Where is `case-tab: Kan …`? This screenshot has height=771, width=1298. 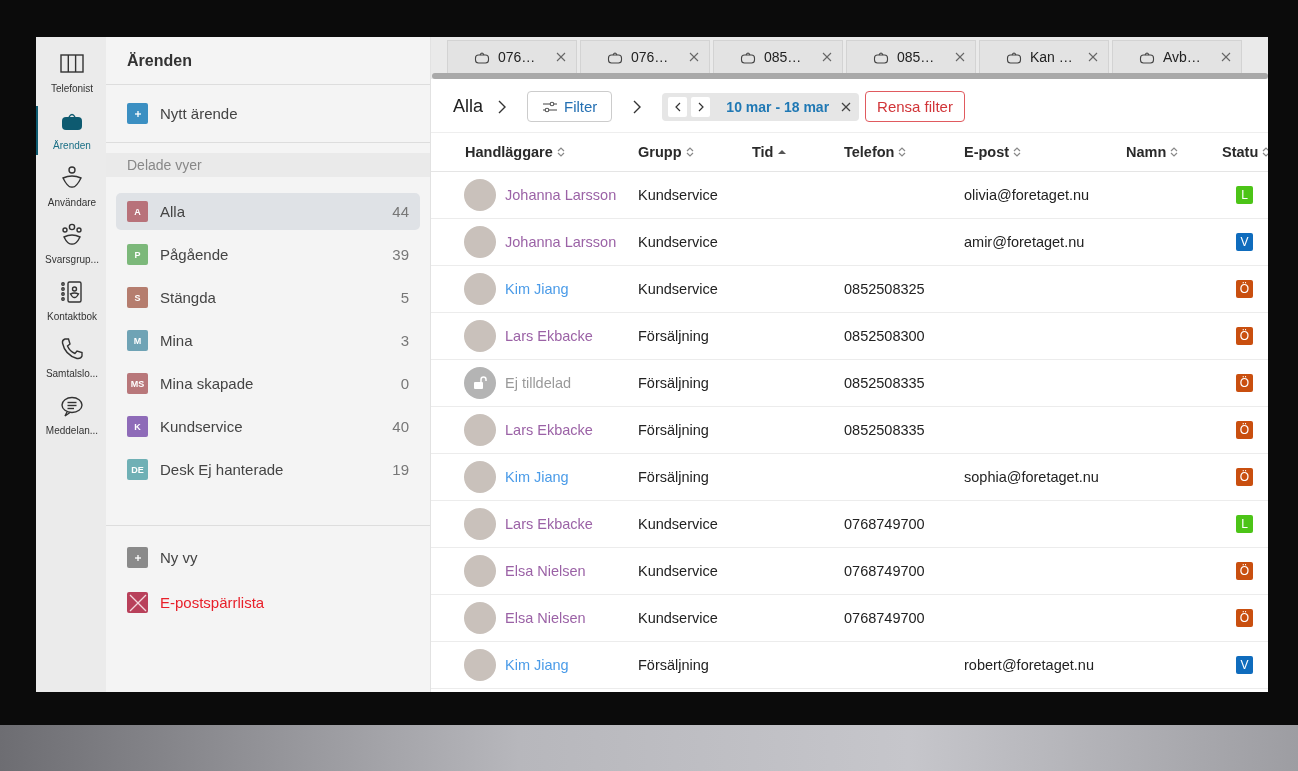 case-tab: Kan … is located at coordinates (1044, 56).